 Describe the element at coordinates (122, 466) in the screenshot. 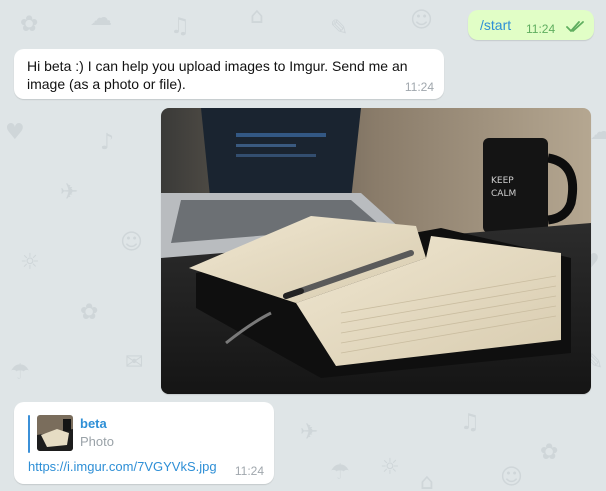

I see `imgur-link: https://i.imgur.com/7VGYVkS.jpg` at that location.